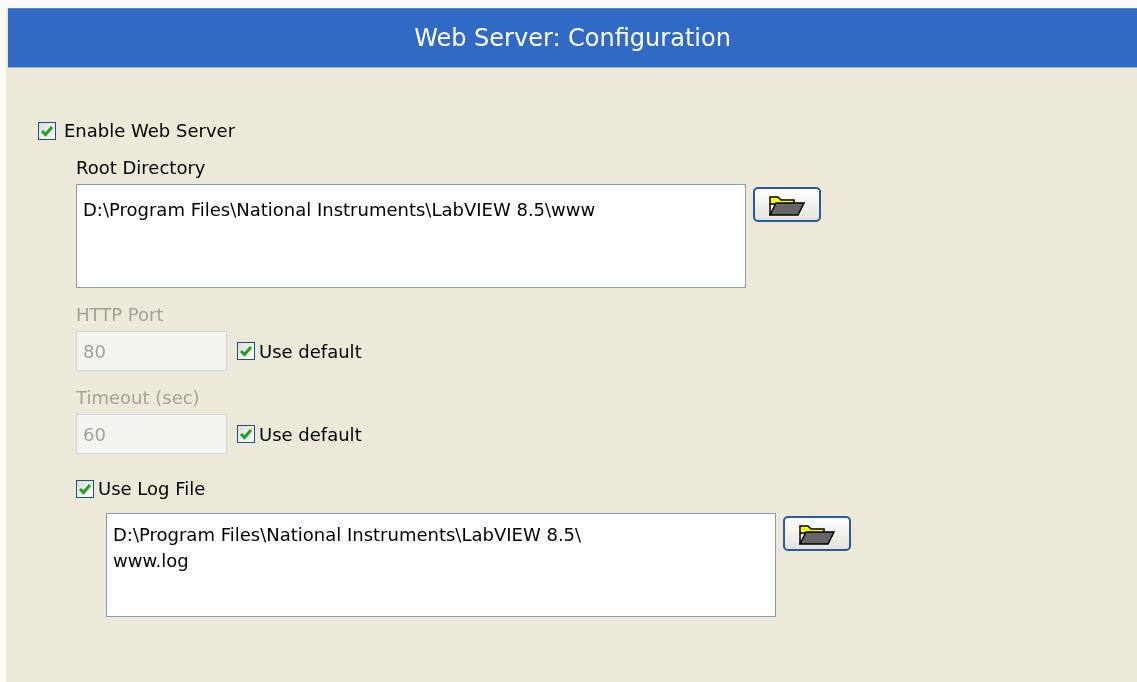 This screenshot has width=1137, height=682. What do you see at coordinates (411, 236) in the screenshot?
I see `path-field: D:\Program Files\National Instruments\LabVIEW 8.5\www` at bounding box center [411, 236].